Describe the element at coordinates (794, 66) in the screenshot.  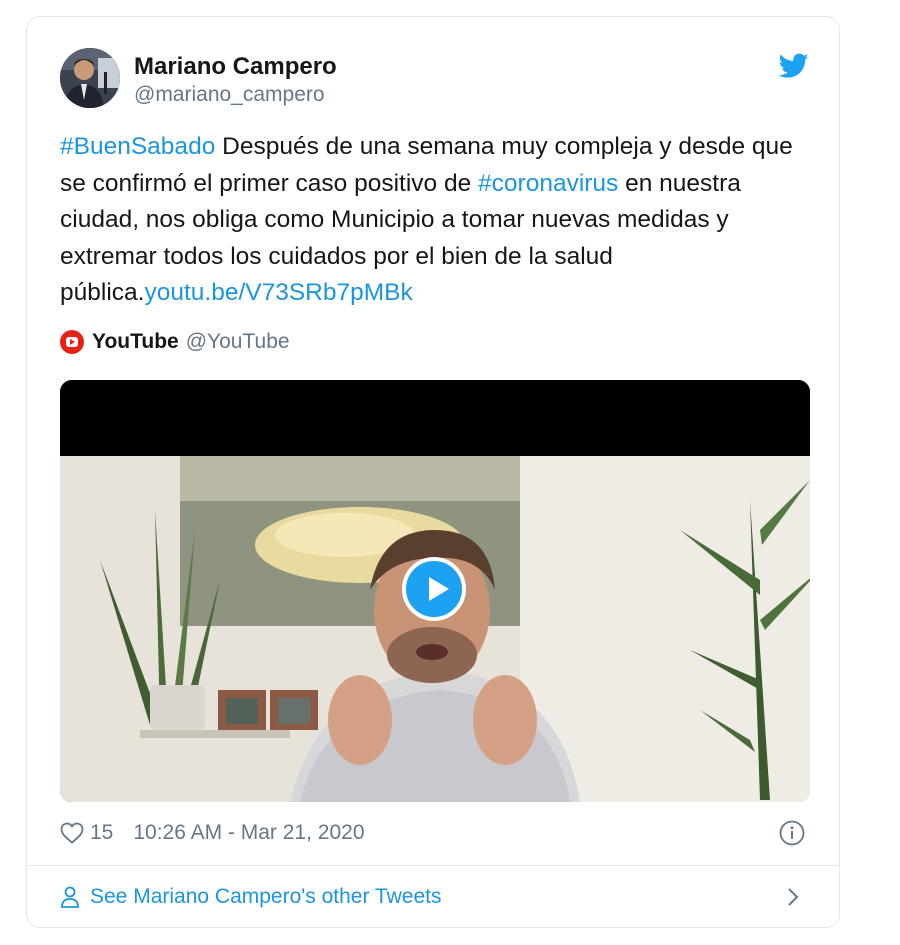
I see `twitter-bird-icon` at that location.